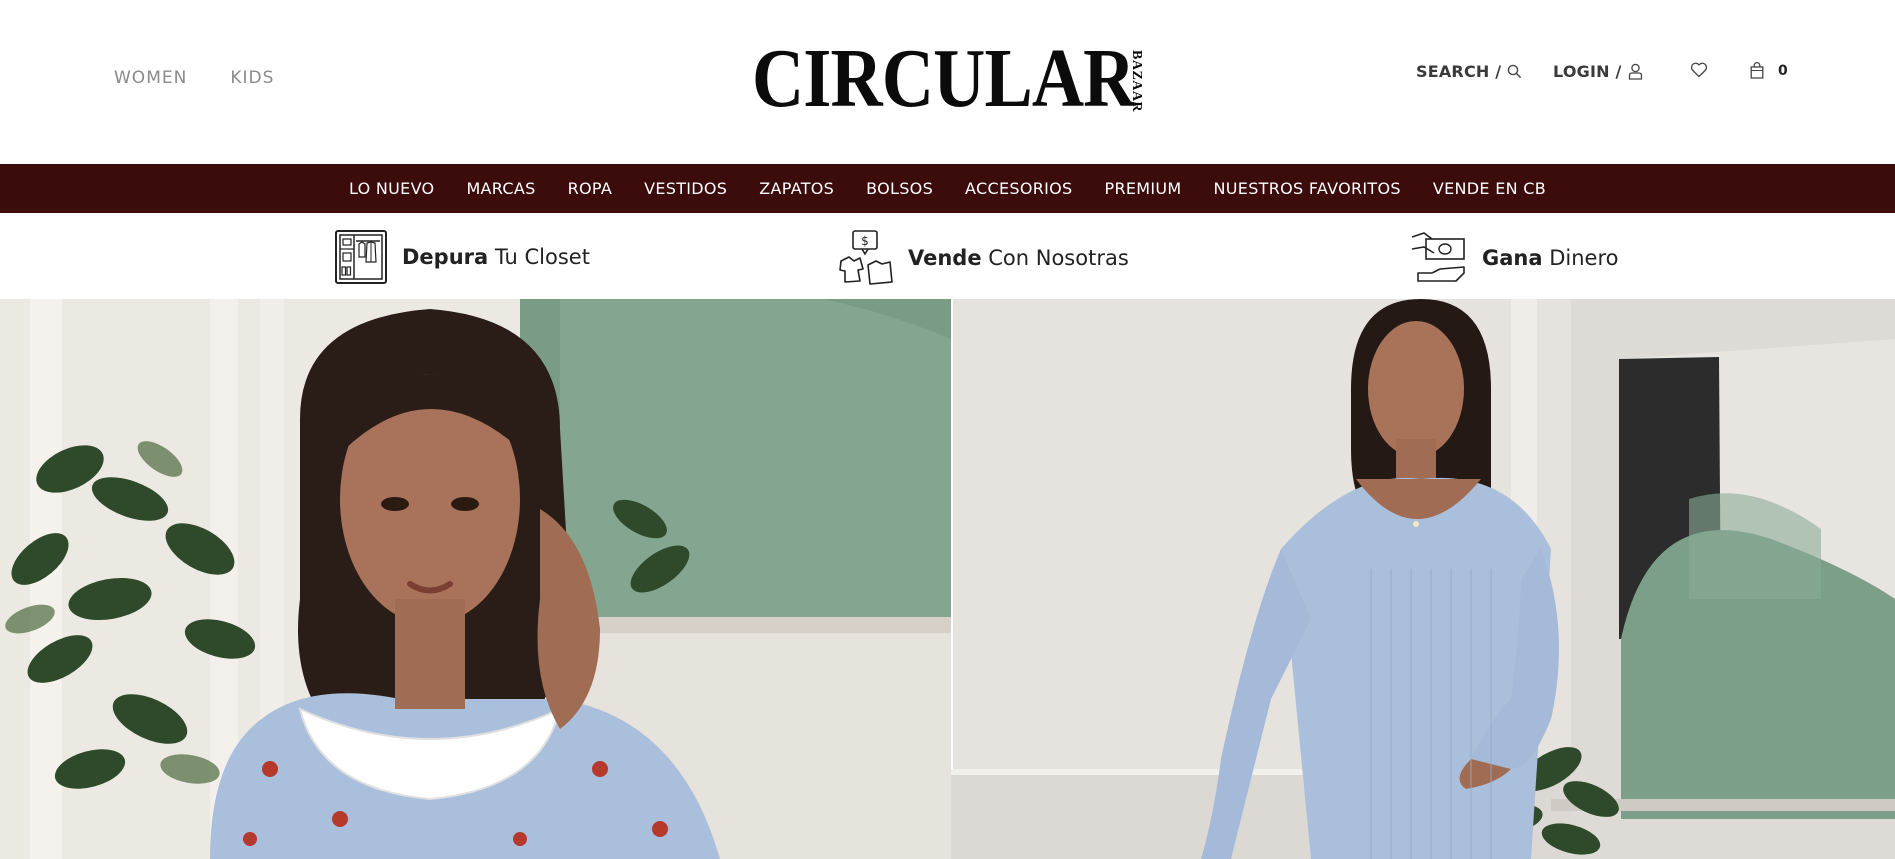  Describe the element at coordinates (194, 78) in the screenshot. I see `gender-nav: WOMEN KIDS` at that location.